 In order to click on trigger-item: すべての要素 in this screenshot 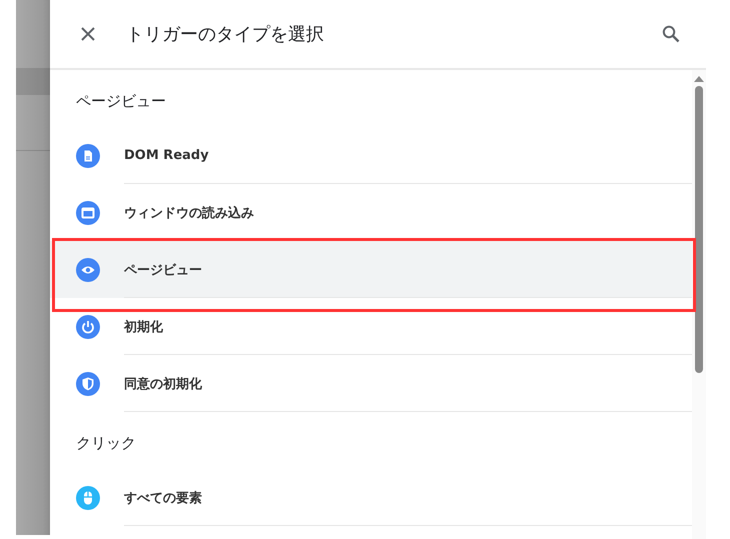, I will do `click(371, 497)`.